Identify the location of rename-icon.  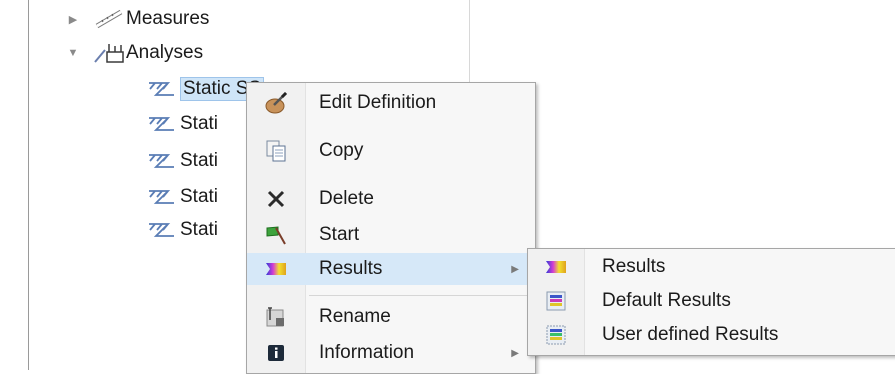
(276, 317).